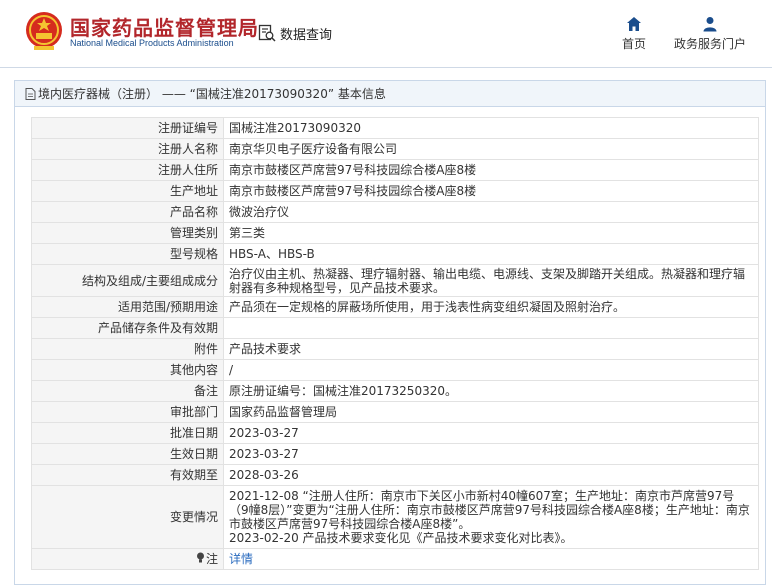  Describe the element at coordinates (152, 43) in the screenshot. I see `site-subtitle: National Medical Products Administration` at that location.